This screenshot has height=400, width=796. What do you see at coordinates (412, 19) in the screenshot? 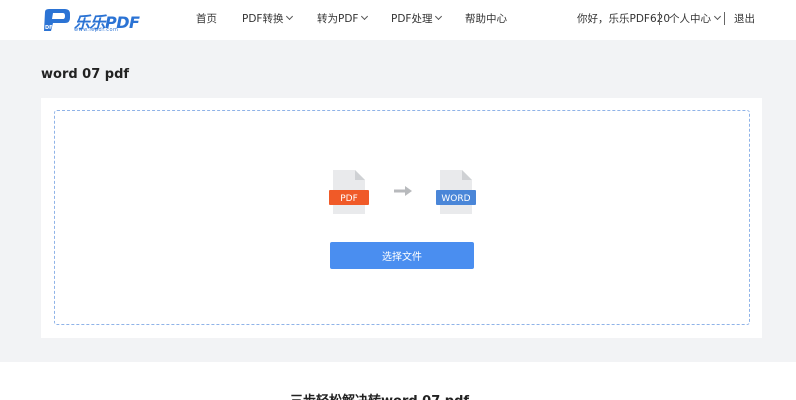
I see `nav-pdf-process-label: PDF处理` at bounding box center [412, 19].